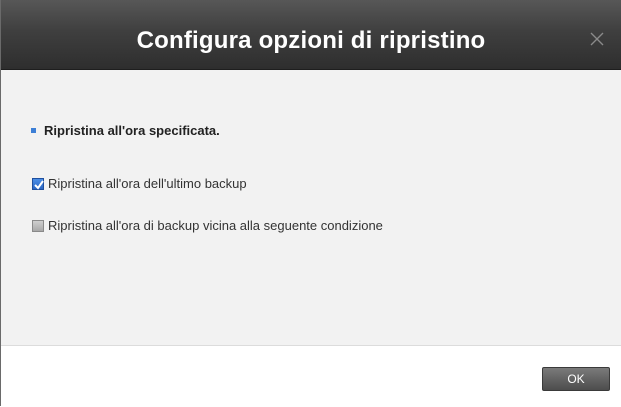  Describe the element at coordinates (576, 379) in the screenshot. I see `ok-button: OK` at that location.